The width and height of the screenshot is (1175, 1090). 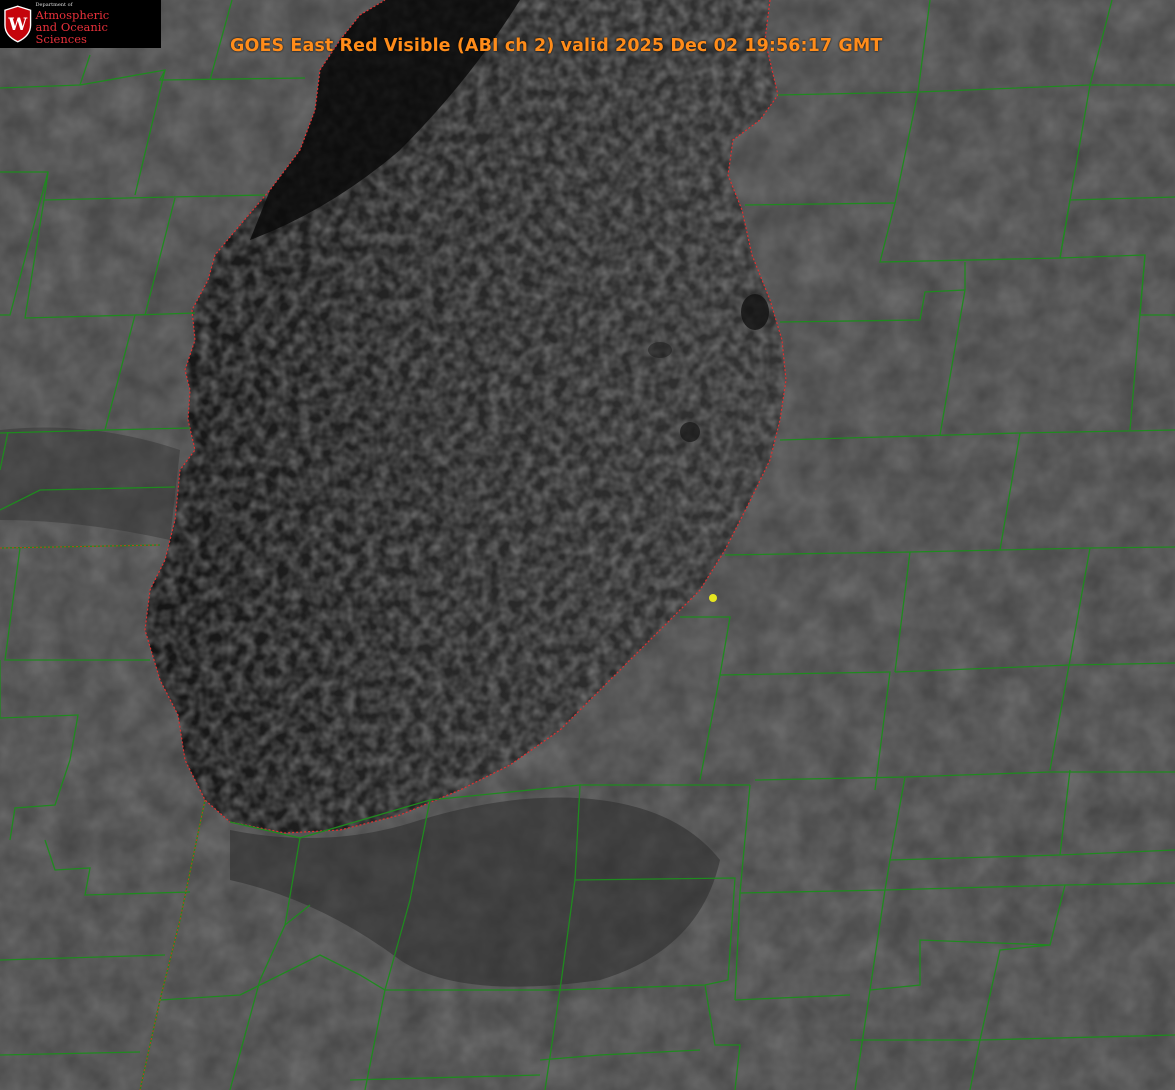 I want to click on logo-line1: Atmospheric, so click(x=72, y=14).